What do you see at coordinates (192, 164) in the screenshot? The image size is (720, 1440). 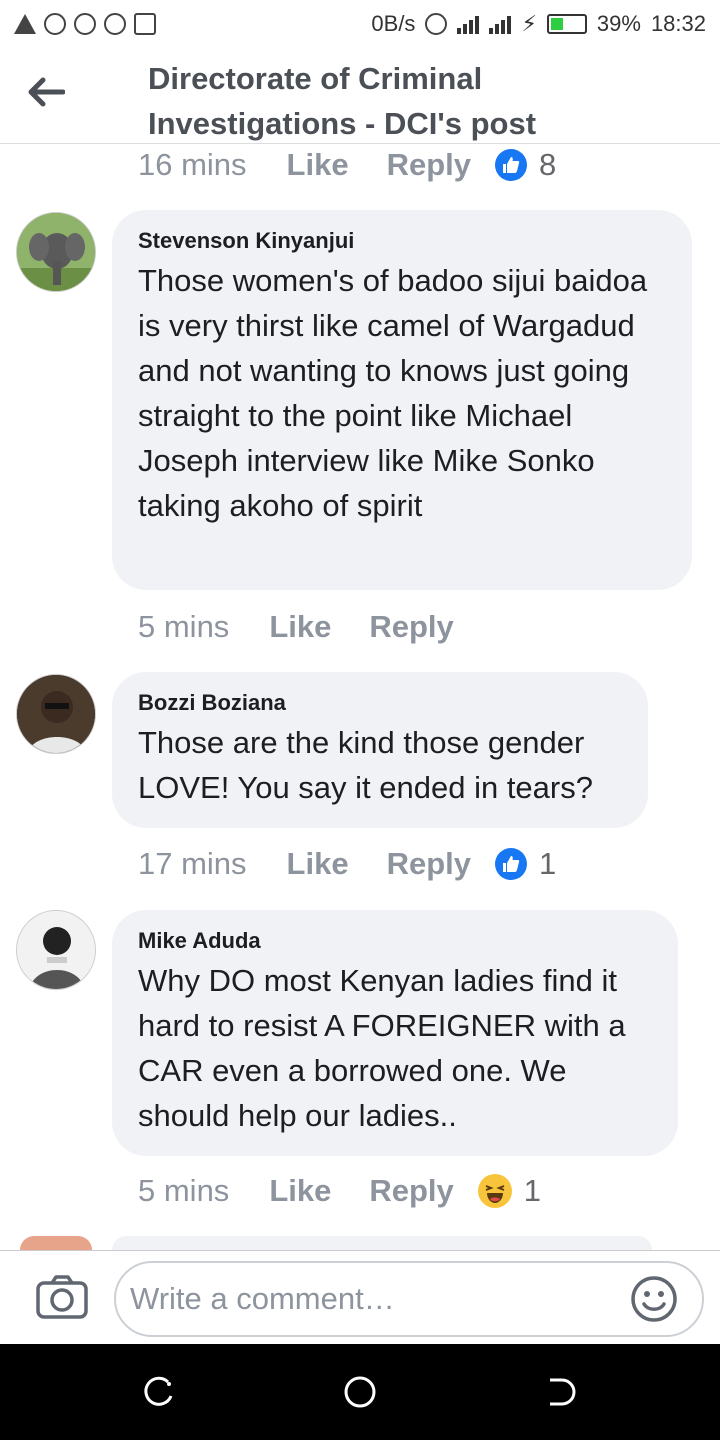 I see `comment-time: 16 mins` at bounding box center [192, 164].